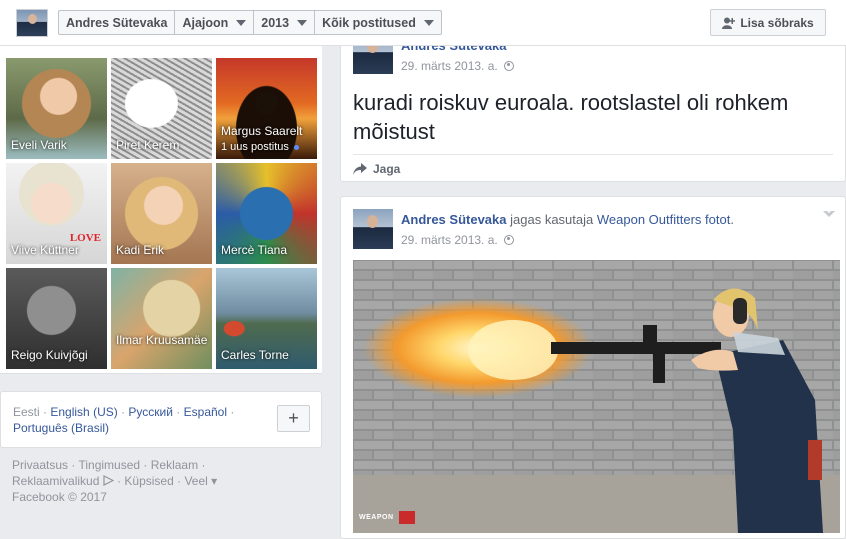 Image resolution: width=846 pixels, height=539 pixels. Describe the element at coordinates (255, 147) in the screenshot. I see `new-post-label: 1 uus postitus` at that location.